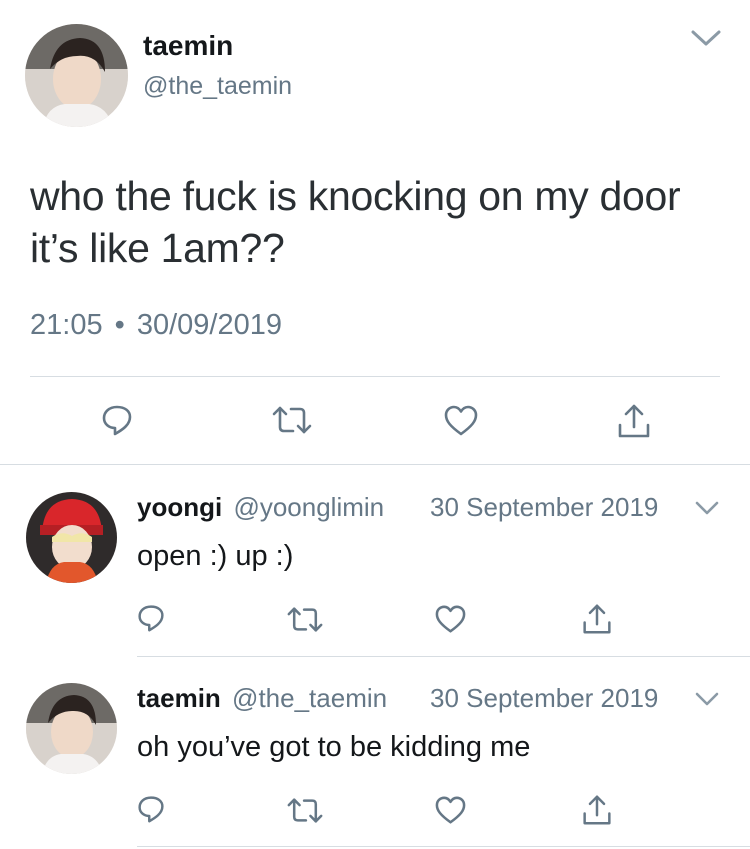 Image resolution: width=750 pixels, height=849 pixels. I want to click on tweet-date: 30/09/2019, so click(209, 325).